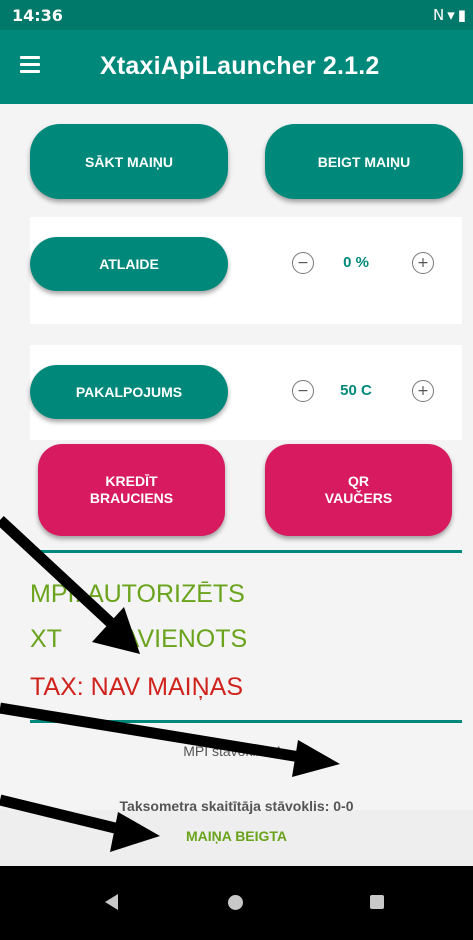 The image size is (473, 940). Describe the element at coordinates (423, 391) in the screenshot. I see `service-plus-button: +` at that location.